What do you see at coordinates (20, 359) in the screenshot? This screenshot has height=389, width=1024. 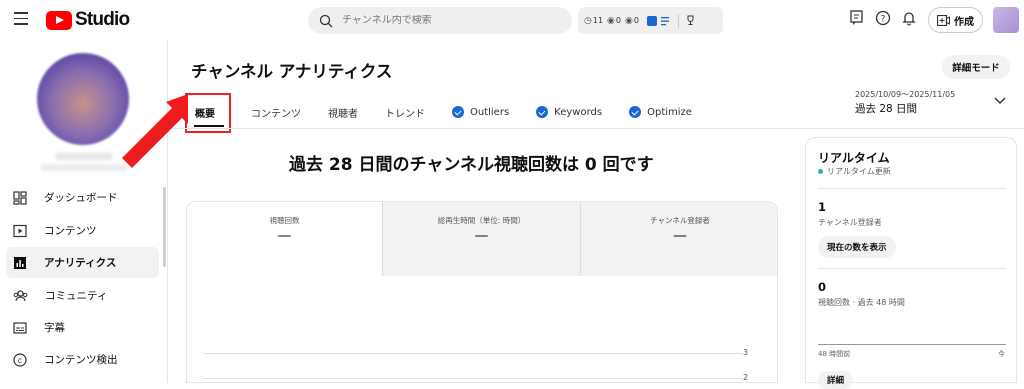 I see `copyright-icon: c` at bounding box center [20, 359].